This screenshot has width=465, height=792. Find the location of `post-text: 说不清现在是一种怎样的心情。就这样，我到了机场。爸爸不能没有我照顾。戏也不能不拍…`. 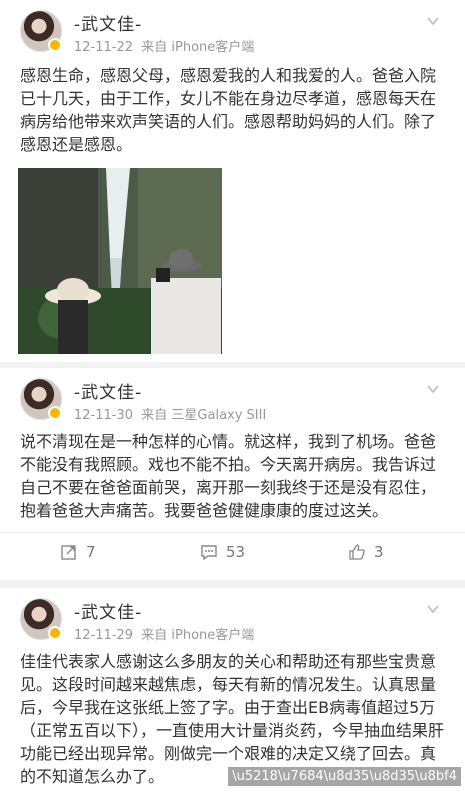

post-text: 说不清现在是一种怎样的心情。就这样，我到了机场。爸爸不能没有我照顾。戏也不能不拍… is located at coordinates (228, 476).